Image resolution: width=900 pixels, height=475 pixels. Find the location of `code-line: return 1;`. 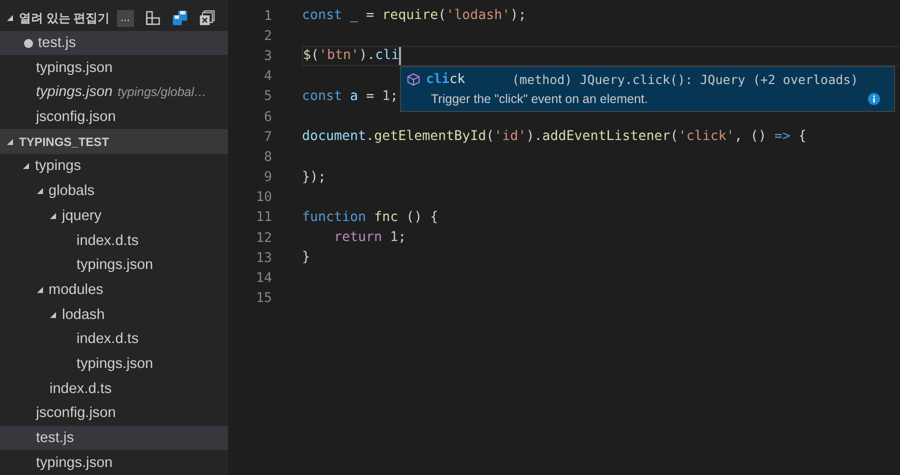

code-line: return 1; is located at coordinates (369, 238).